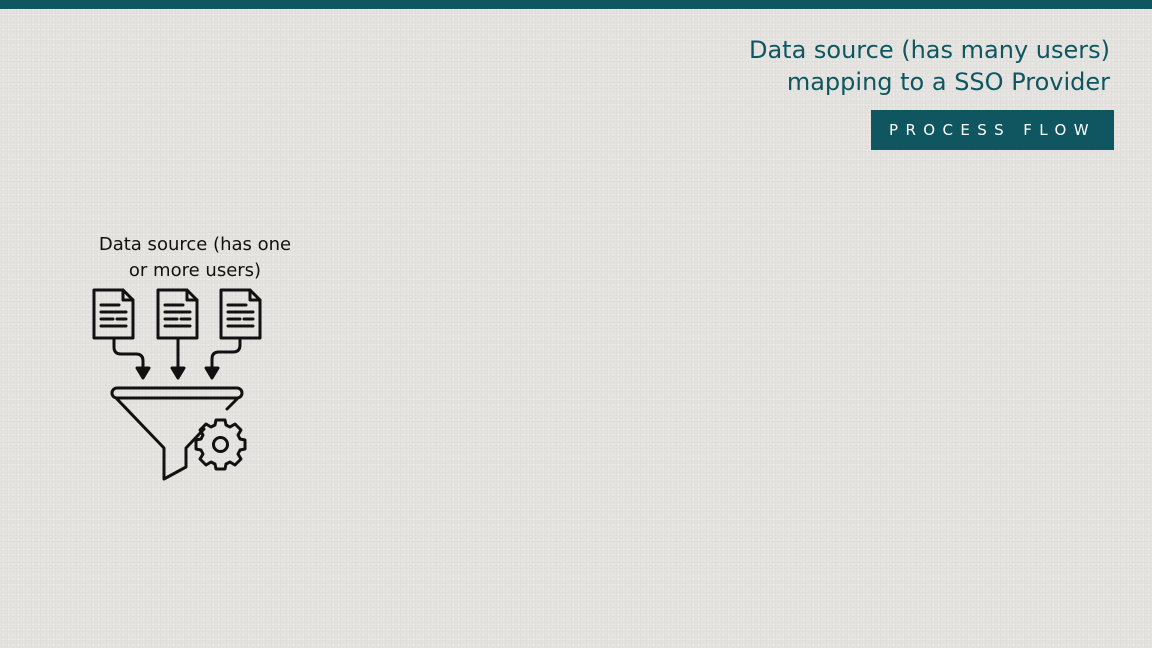 This screenshot has height=648, width=1152. What do you see at coordinates (948, 82) in the screenshot?
I see `slide-title-line-2: mapping to a SSO Provider` at bounding box center [948, 82].